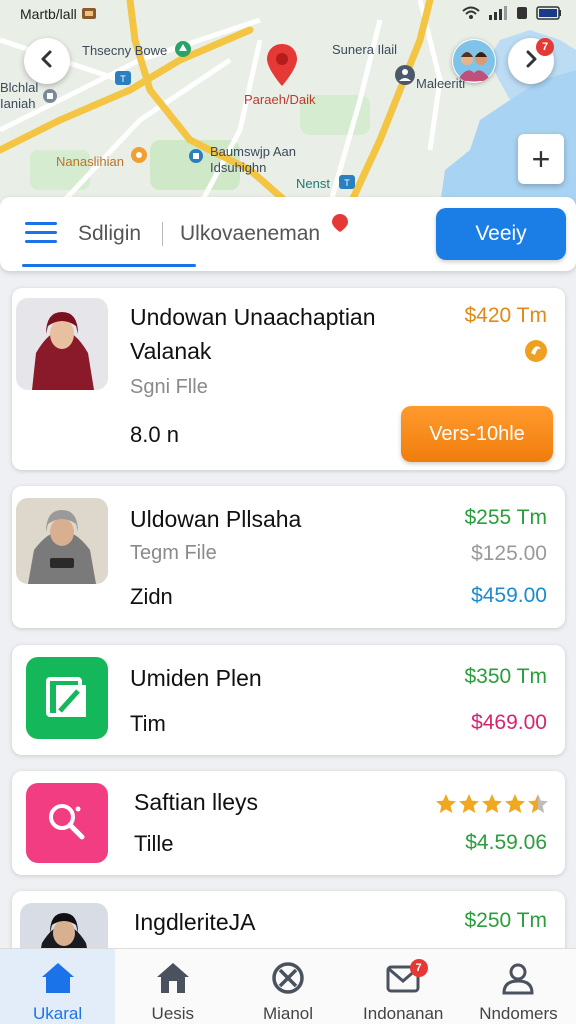 The width and height of the screenshot is (576, 1024). I want to click on list-item: Saftian lleys Tille $4.59.06, so click(288, 823).